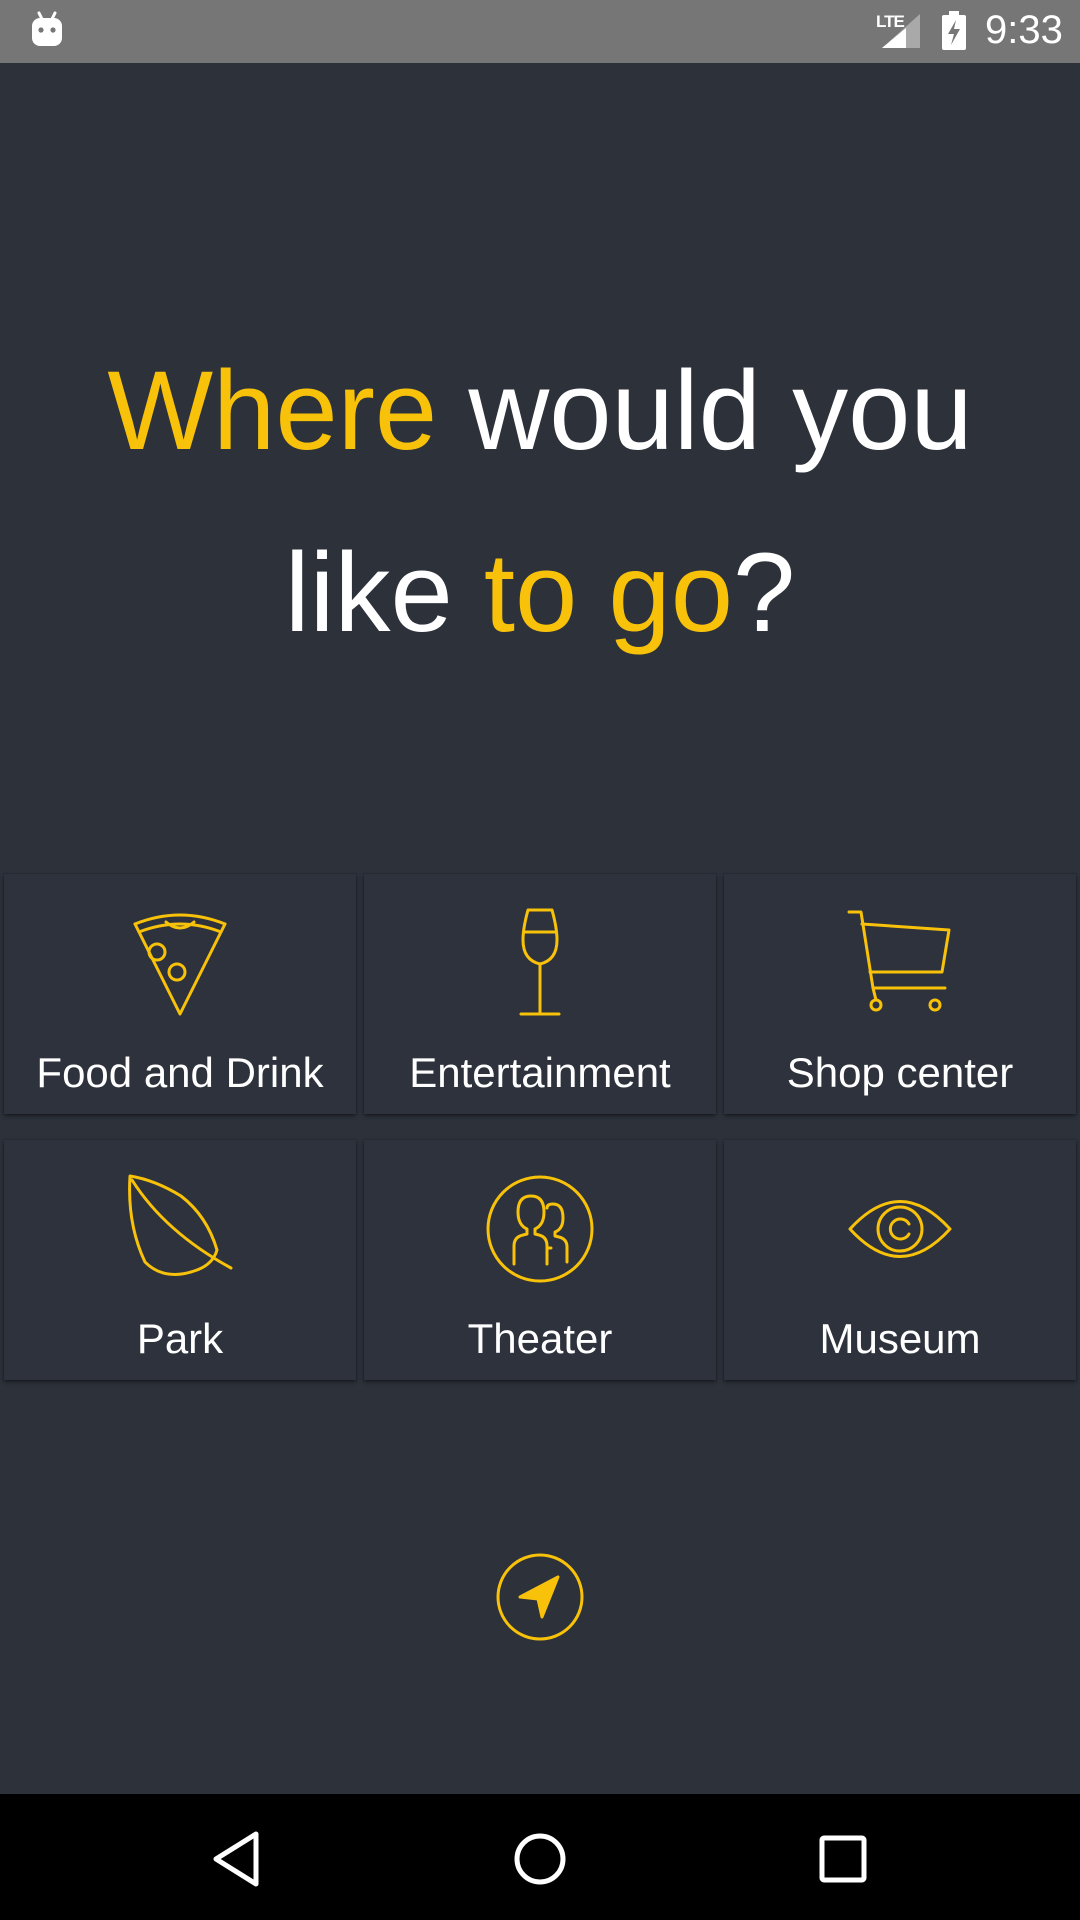  I want to click on title-line-1: Where would you, so click(540, 411).